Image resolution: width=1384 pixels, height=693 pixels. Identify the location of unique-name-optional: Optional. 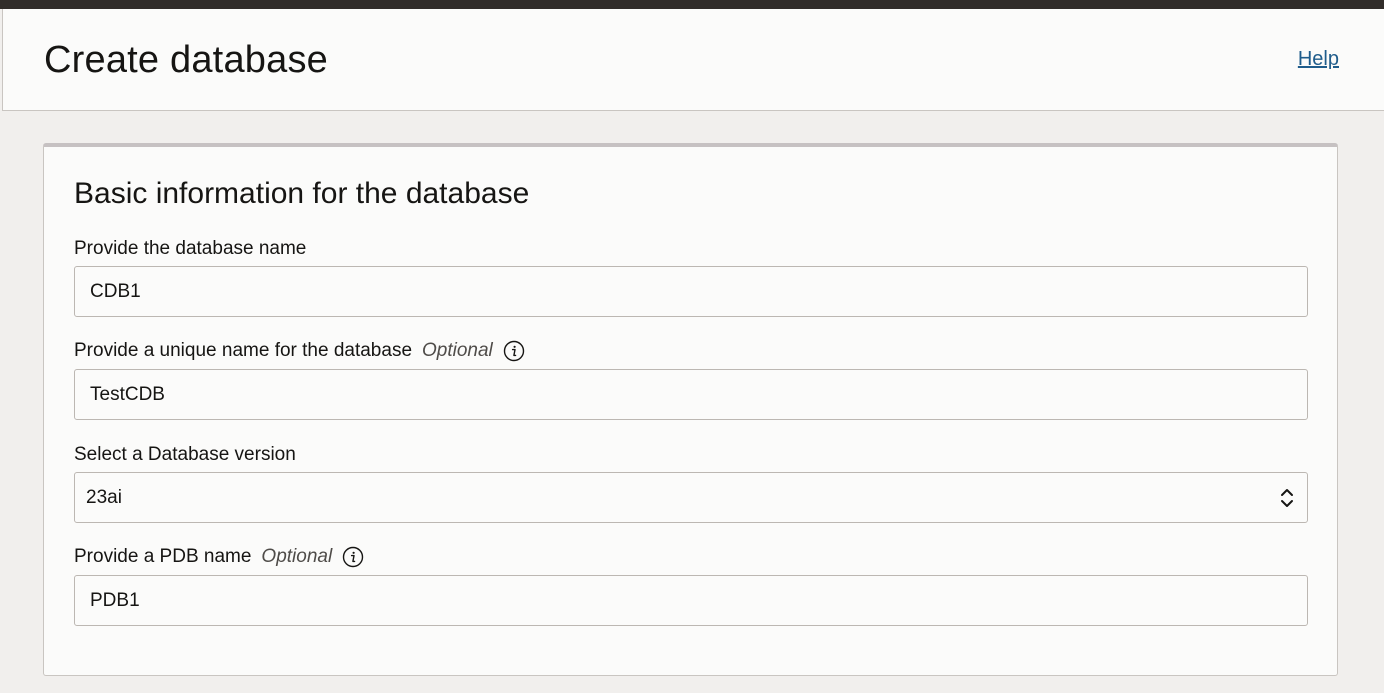
(457, 350).